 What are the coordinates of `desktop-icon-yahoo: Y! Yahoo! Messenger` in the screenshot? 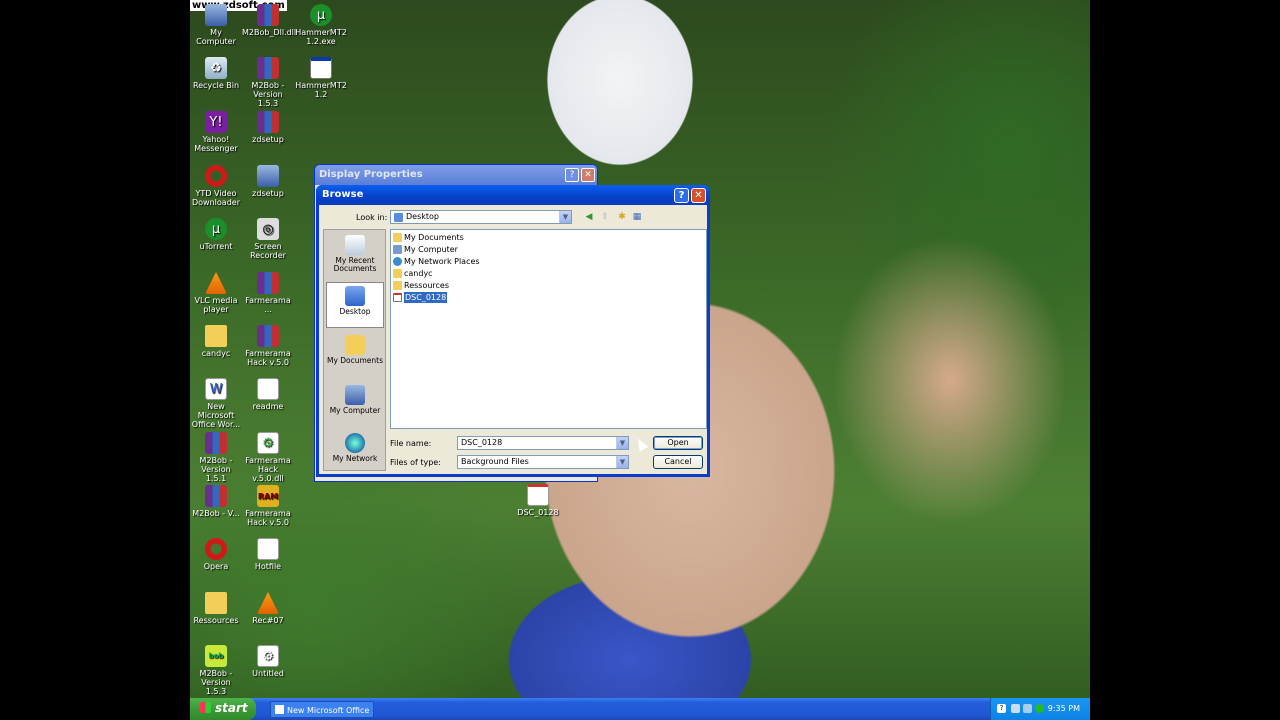 It's located at (216, 132).